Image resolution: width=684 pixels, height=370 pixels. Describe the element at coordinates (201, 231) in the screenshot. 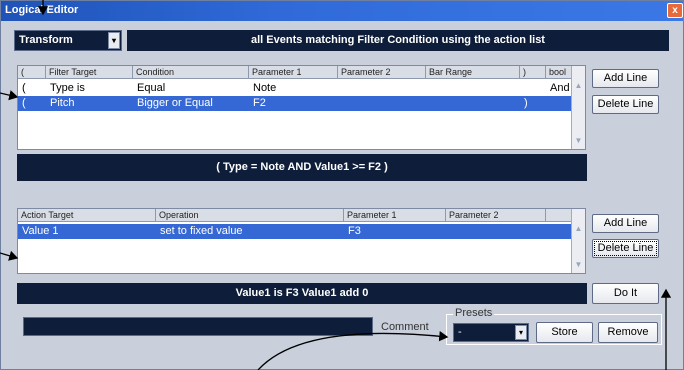

I see `action-cell-operation: set to fixed value` at that location.